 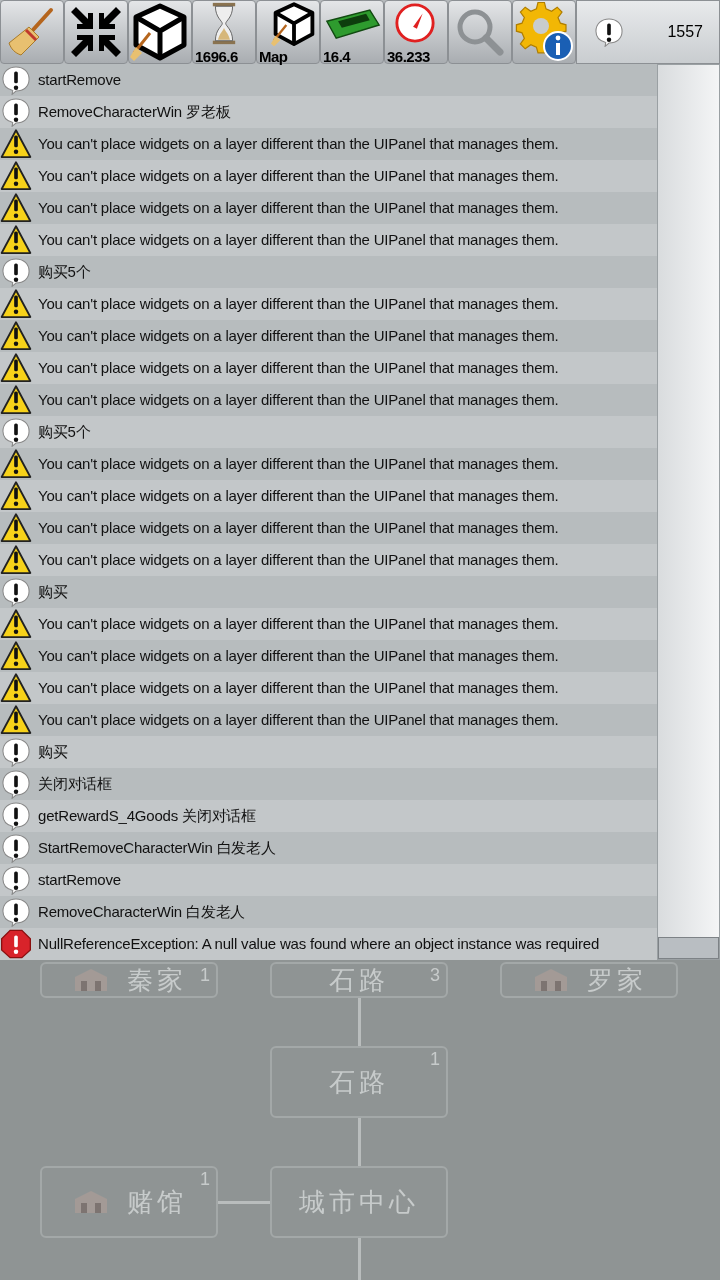 What do you see at coordinates (147, 815) in the screenshot?
I see `log-message: getRewardS_4Goods 关闭对话框` at bounding box center [147, 815].